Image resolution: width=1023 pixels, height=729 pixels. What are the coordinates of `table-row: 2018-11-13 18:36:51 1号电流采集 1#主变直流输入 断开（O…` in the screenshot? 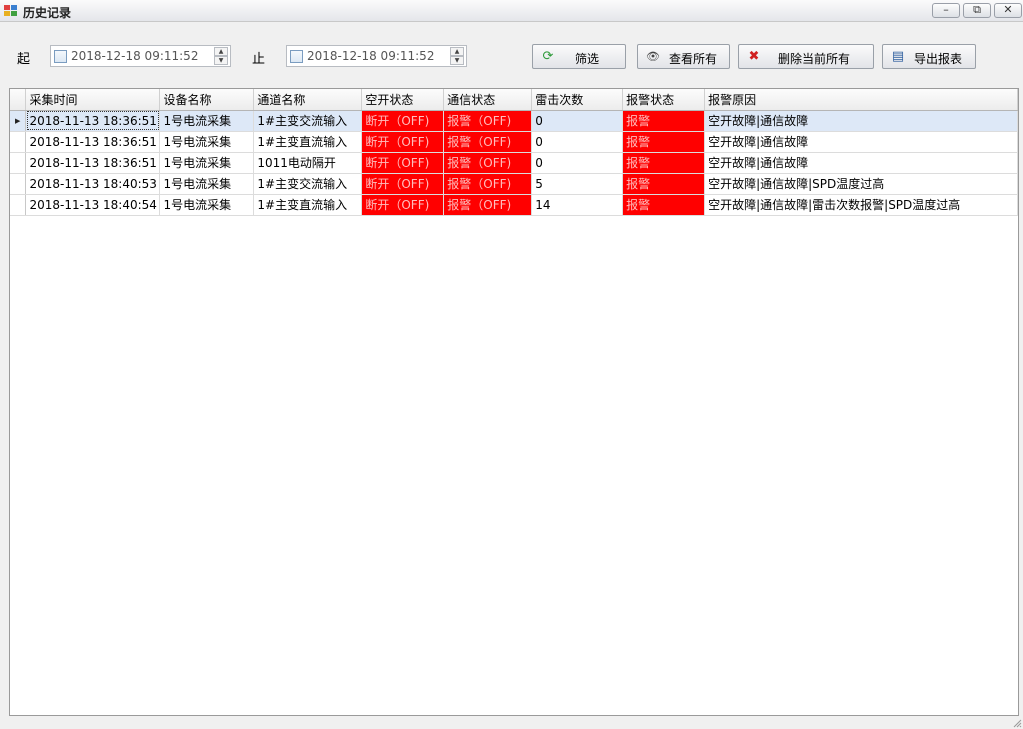 It's located at (514, 142).